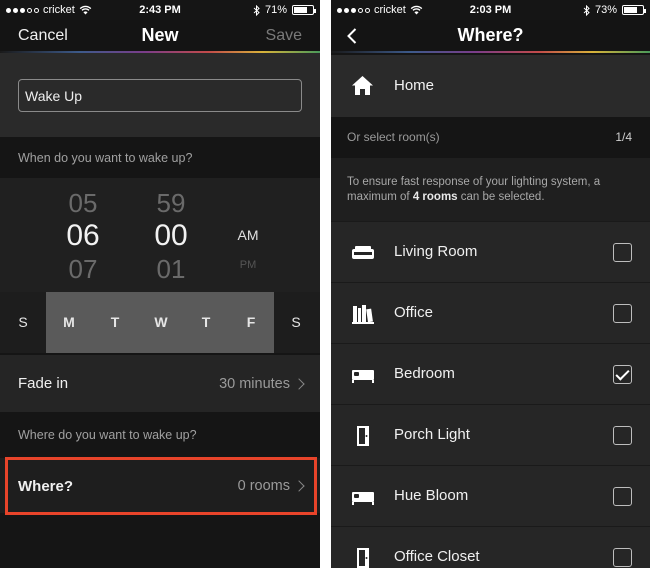 The width and height of the screenshot is (650, 568). What do you see at coordinates (299, 384) in the screenshot?
I see `chevron-right-icon` at bounding box center [299, 384].